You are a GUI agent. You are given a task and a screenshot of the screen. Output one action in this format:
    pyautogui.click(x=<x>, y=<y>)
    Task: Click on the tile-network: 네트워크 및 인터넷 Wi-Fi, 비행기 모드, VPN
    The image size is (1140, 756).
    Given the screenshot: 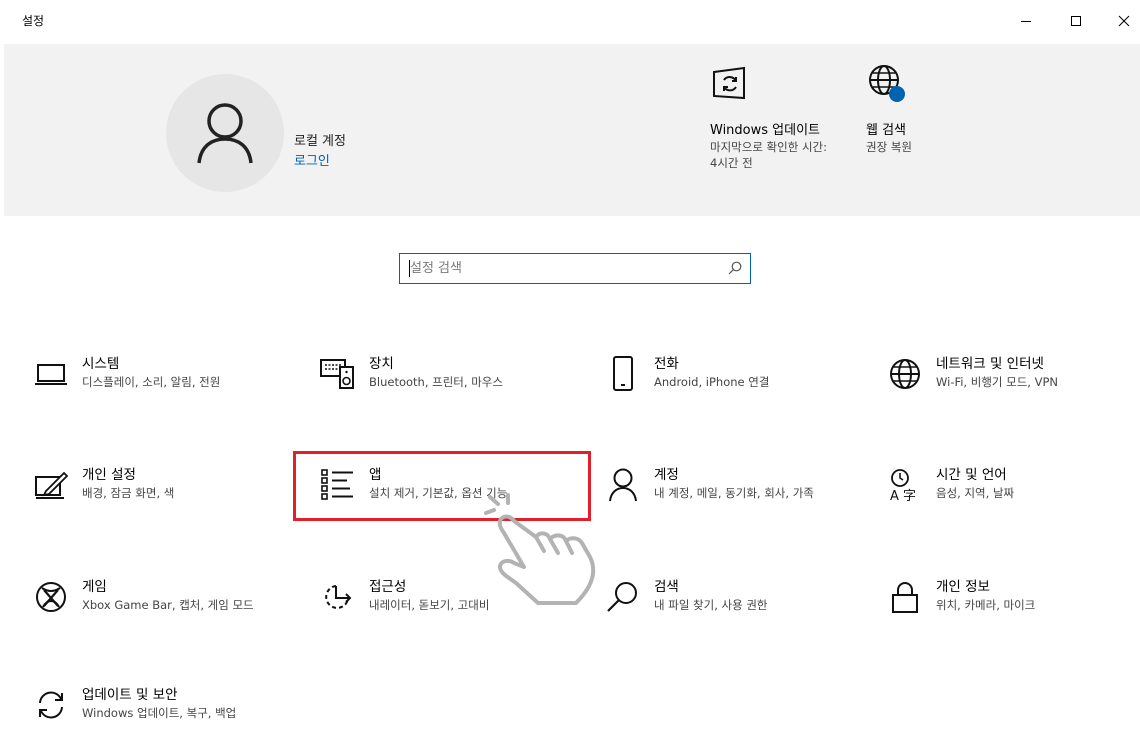 What is the action you would take?
    pyautogui.click(x=1006, y=390)
    